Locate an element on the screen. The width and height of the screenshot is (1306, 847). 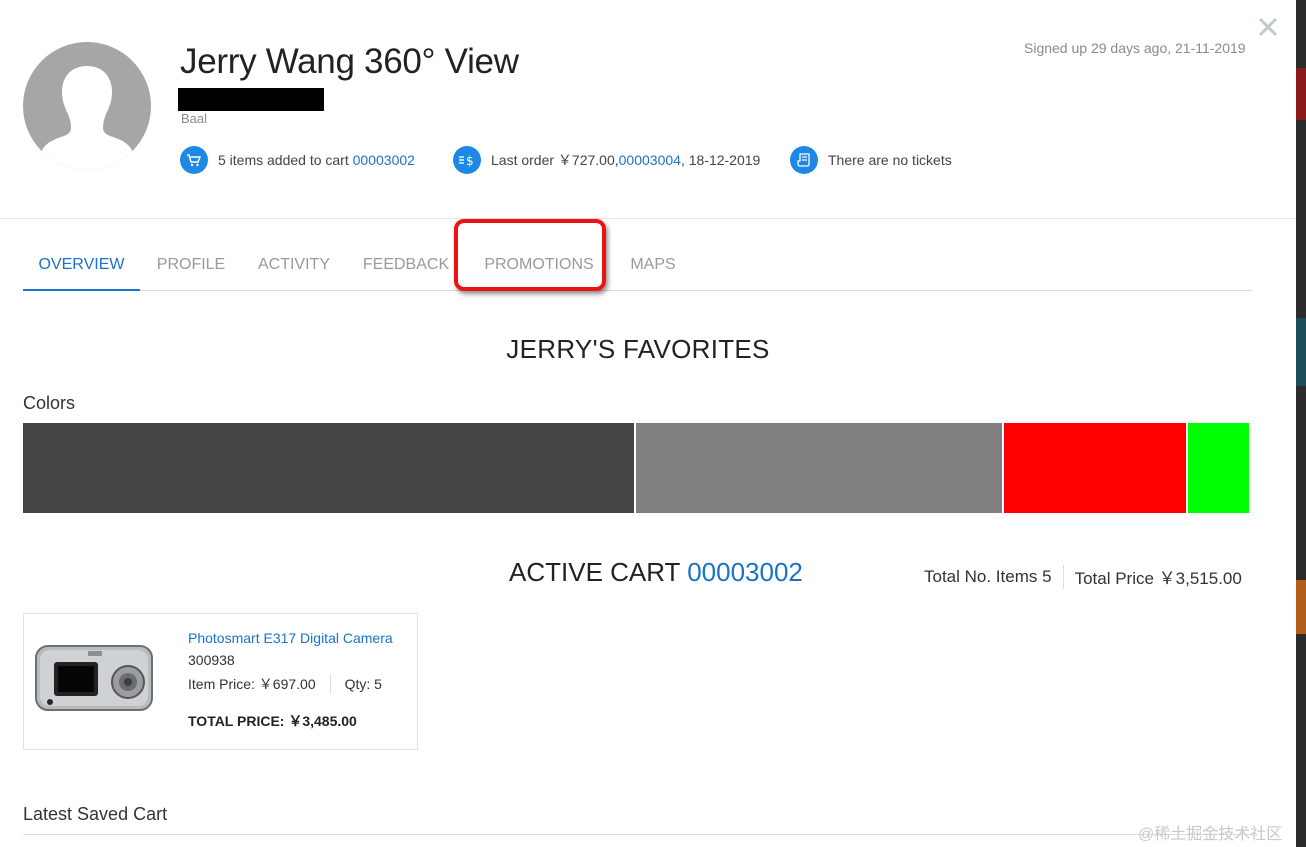
camera-product-image is located at coordinates (94, 678).